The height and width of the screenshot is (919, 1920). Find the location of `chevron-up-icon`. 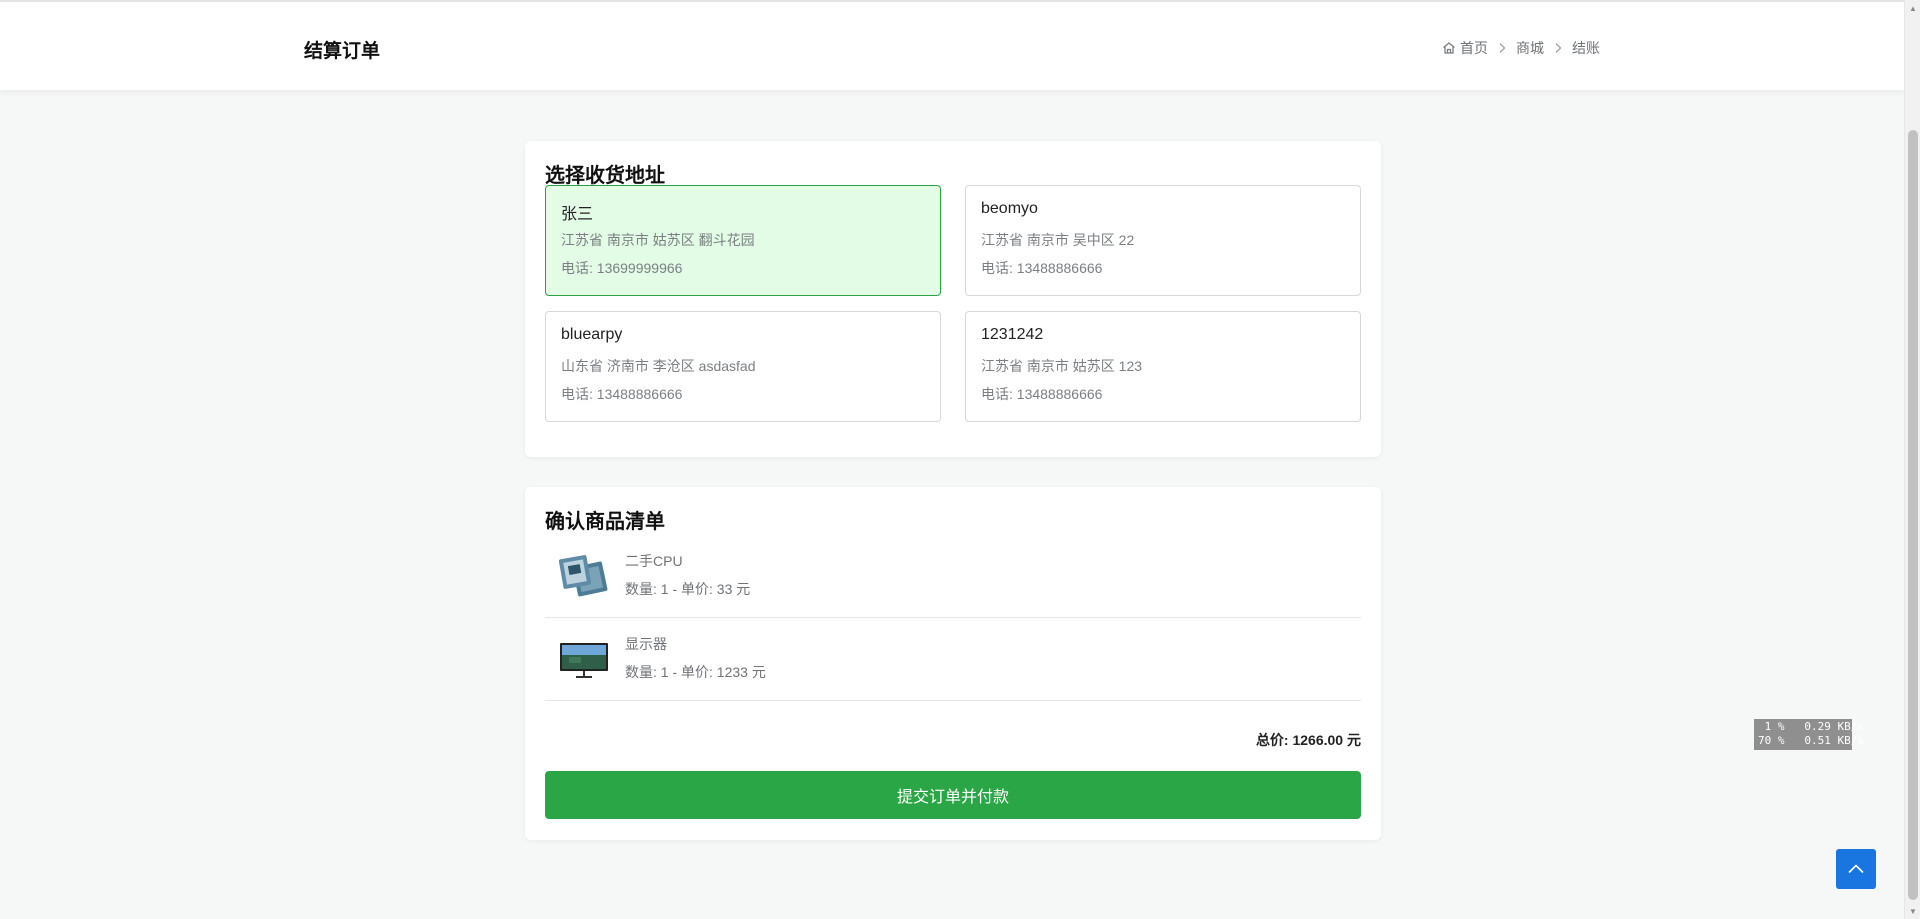

chevron-up-icon is located at coordinates (1856, 869).